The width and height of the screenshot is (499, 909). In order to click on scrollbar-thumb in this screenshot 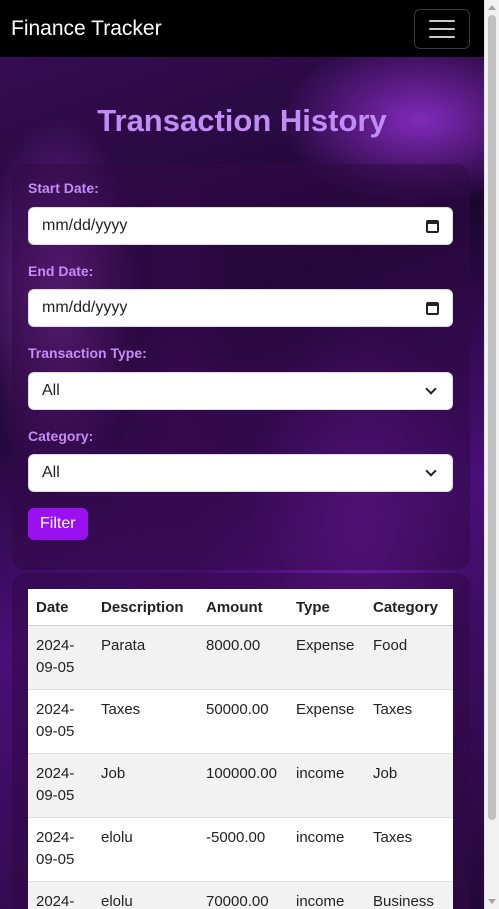, I will do `click(492, 417)`.